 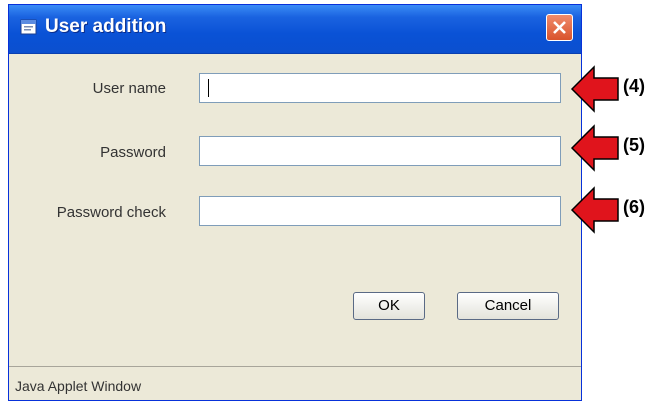 I want to click on callout-4: (4), so click(x=615, y=89).